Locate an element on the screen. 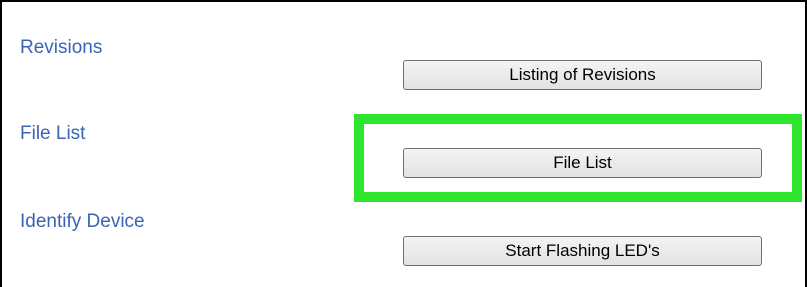 This screenshot has height=287, width=807. start-flashing-leds-button: Start Flashing LED's is located at coordinates (582, 251).